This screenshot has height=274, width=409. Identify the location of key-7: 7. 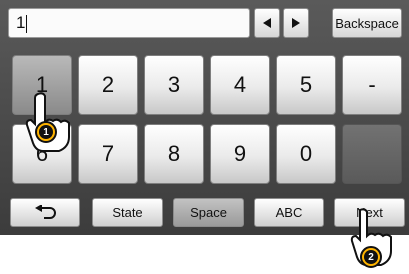
(108, 154).